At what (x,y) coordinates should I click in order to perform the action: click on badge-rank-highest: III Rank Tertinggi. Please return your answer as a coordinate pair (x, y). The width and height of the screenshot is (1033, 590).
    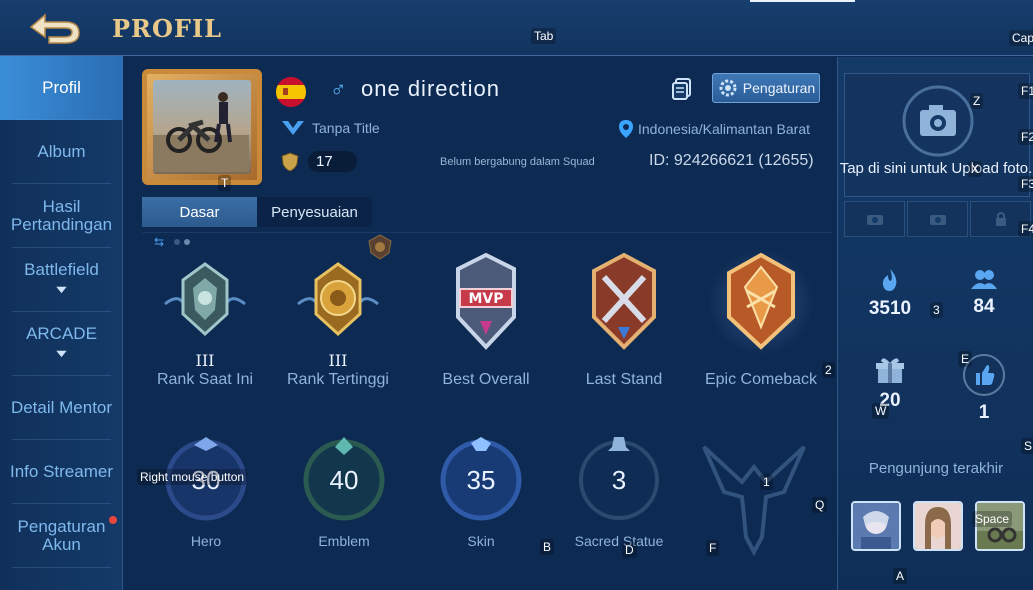
    Looking at the image, I should click on (338, 318).